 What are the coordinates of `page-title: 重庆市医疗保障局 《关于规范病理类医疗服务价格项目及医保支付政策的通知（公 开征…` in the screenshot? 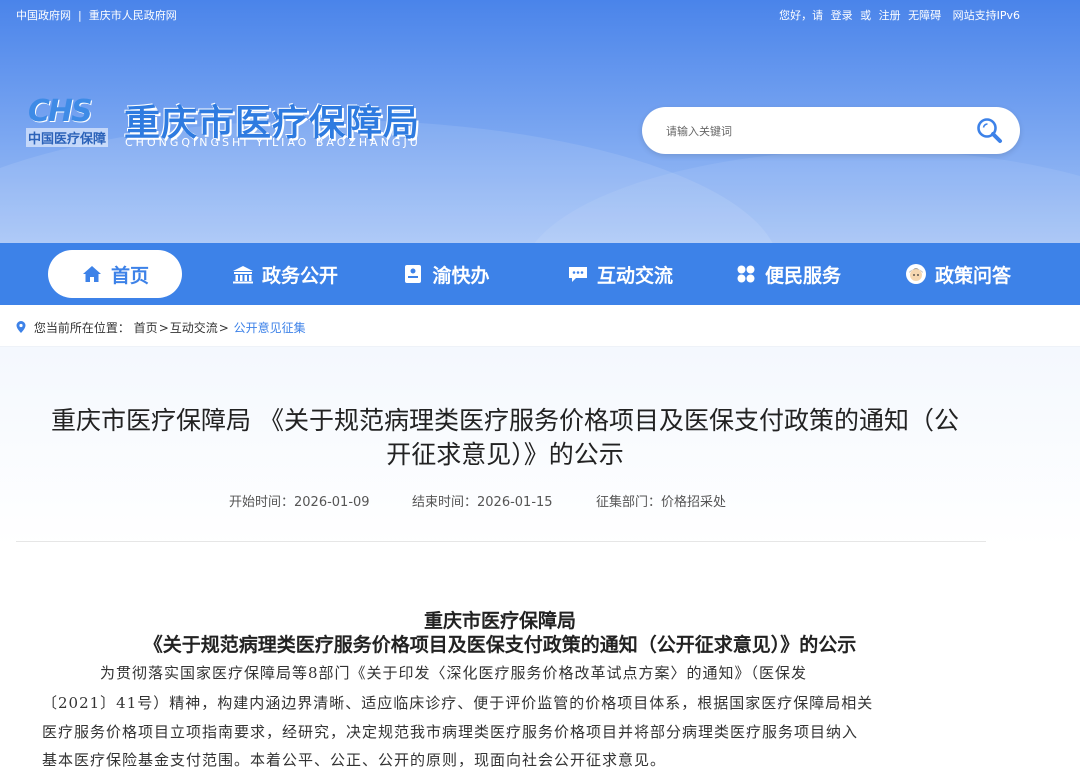 It's located at (505, 438).